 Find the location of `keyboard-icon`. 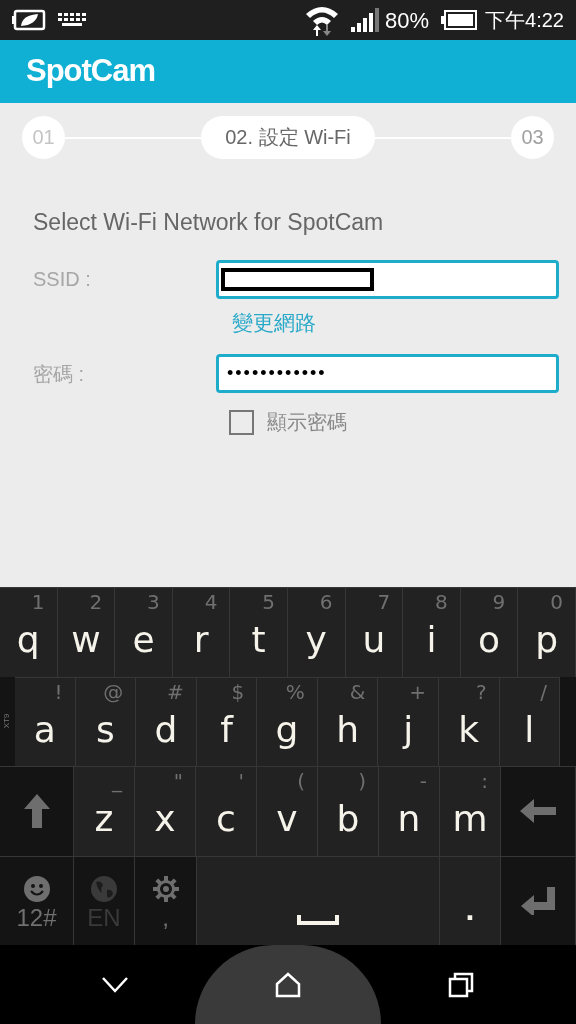

keyboard-icon is located at coordinates (72, 20).